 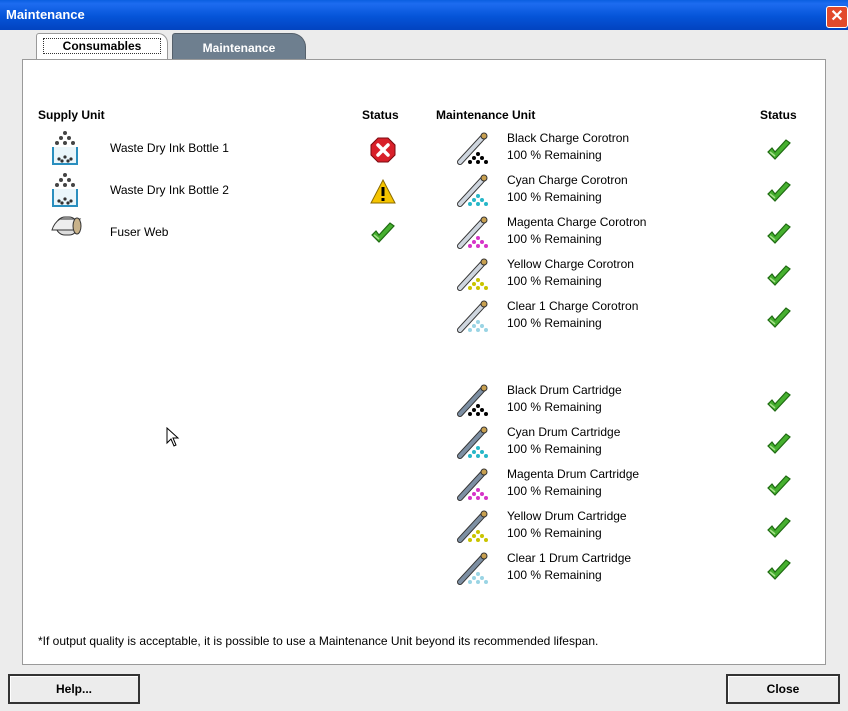 I want to click on title-bar: Maintenance ✕, so click(x=424, y=15).